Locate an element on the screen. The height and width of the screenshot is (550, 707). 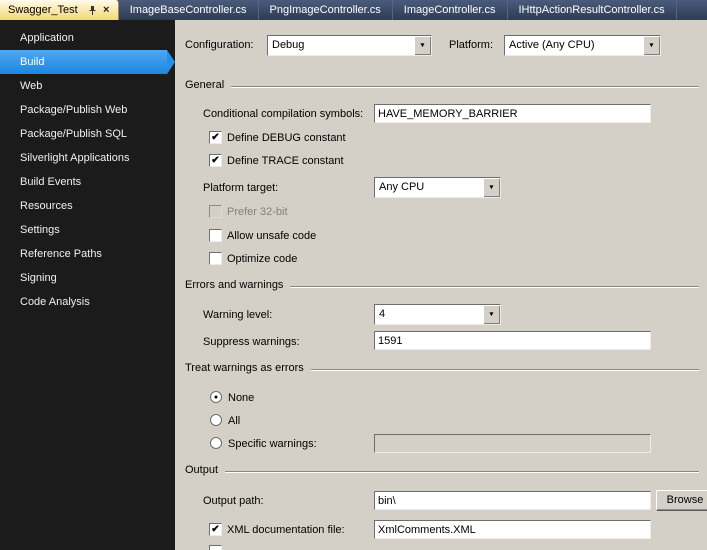
configuration-dropdown-button: ▼ is located at coordinates (422, 45).